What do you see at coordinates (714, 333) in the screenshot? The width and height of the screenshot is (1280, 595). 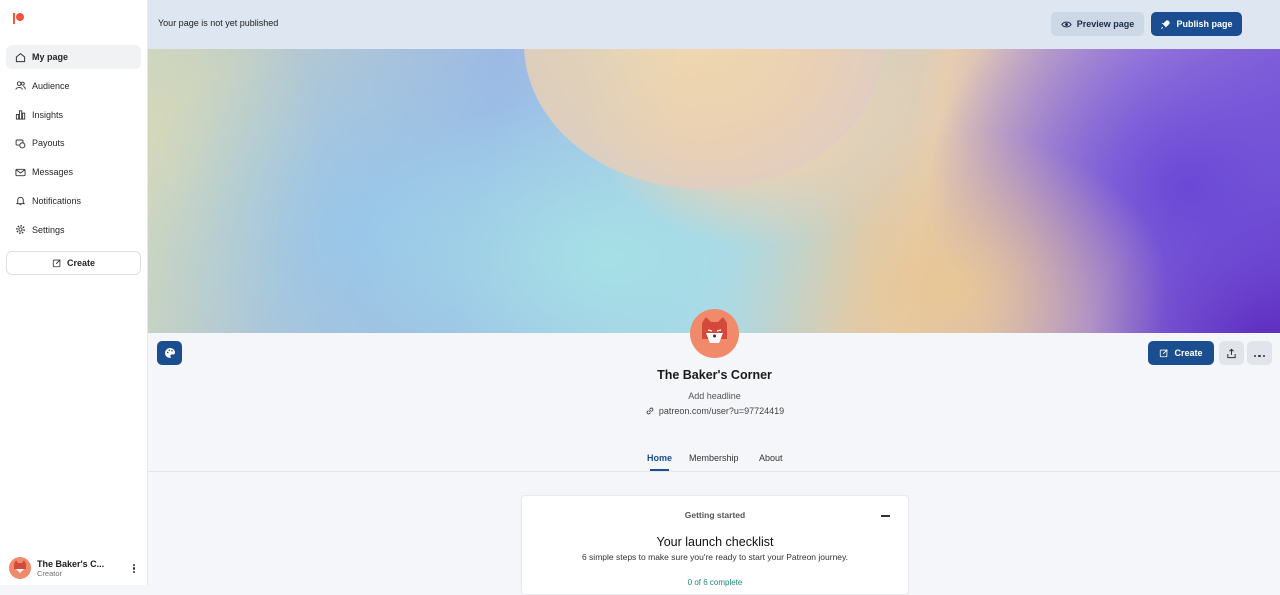 I see `creator-avatar` at bounding box center [714, 333].